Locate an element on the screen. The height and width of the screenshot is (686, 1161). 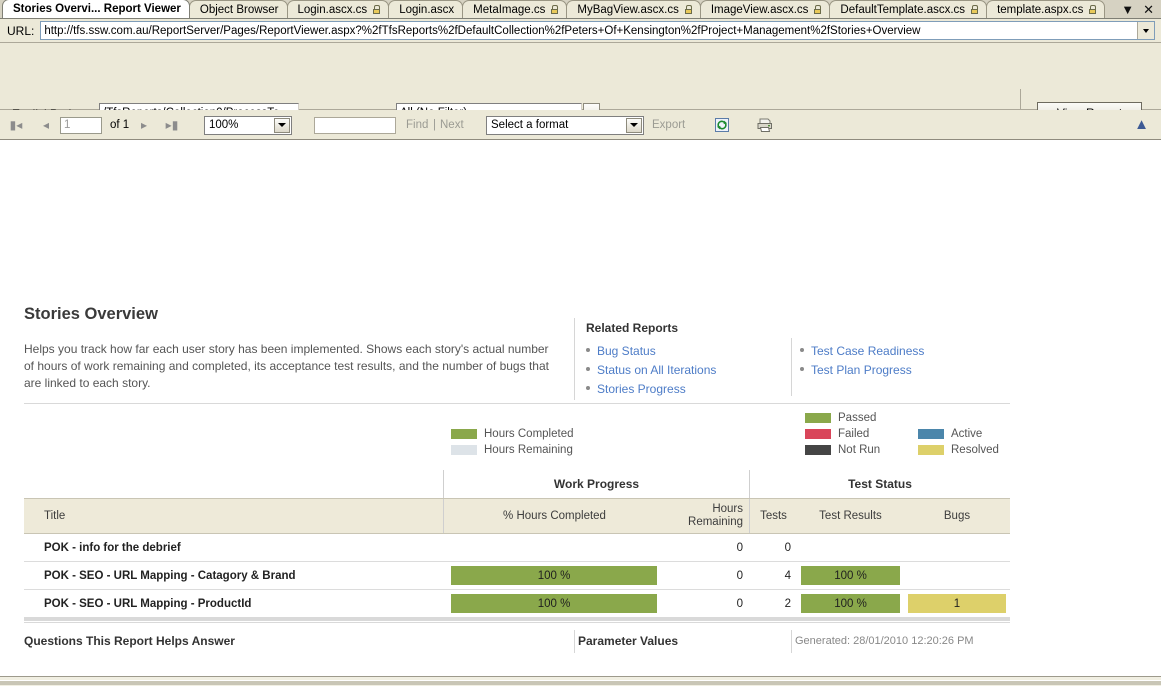
legend-item-failed: Failed is located at coordinates (842, 434).